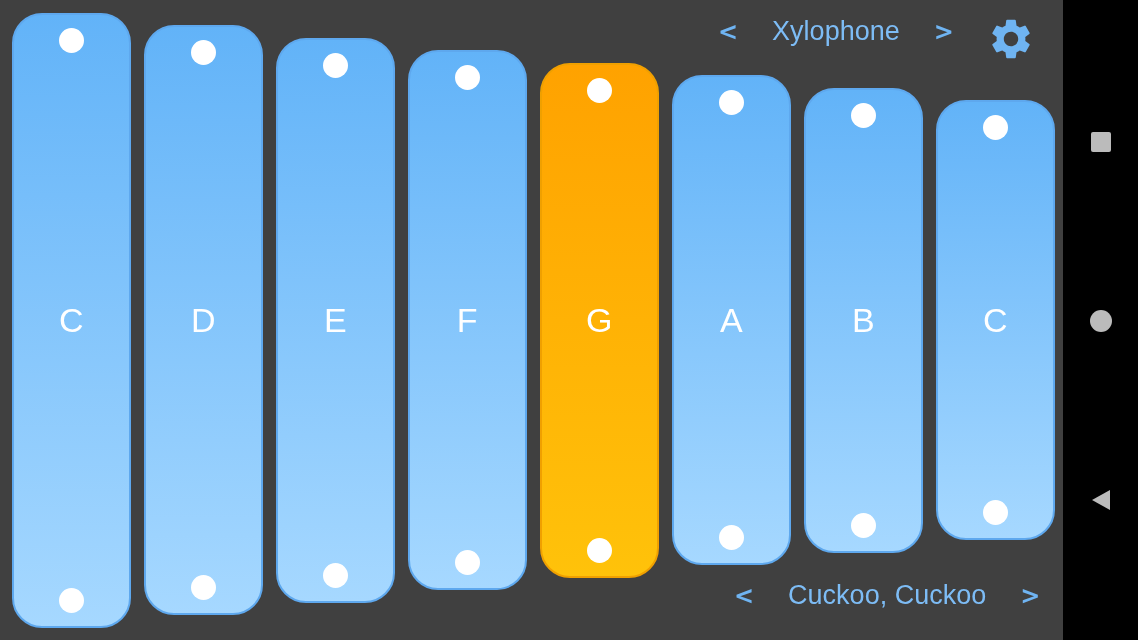  What do you see at coordinates (887, 595) in the screenshot?
I see `song-name: Cuckoo, Cuckoo` at bounding box center [887, 595].